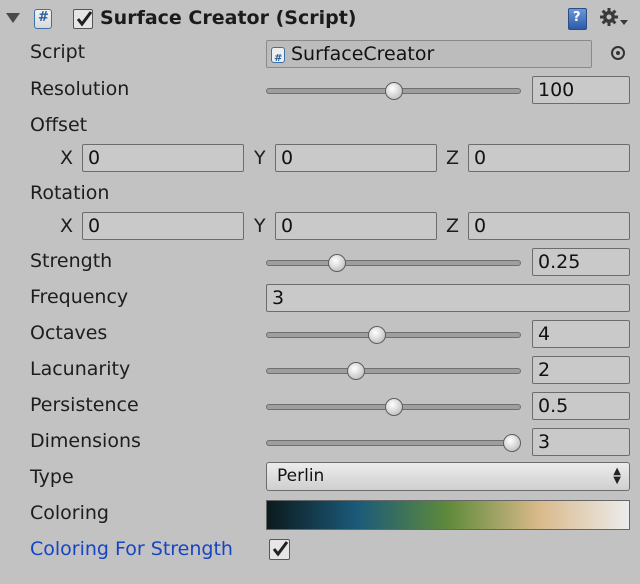  What do you see at coordinates (79, 297) in the screenshot?
I see `frequency-label: Frequency` at bounding box center [79, 297].